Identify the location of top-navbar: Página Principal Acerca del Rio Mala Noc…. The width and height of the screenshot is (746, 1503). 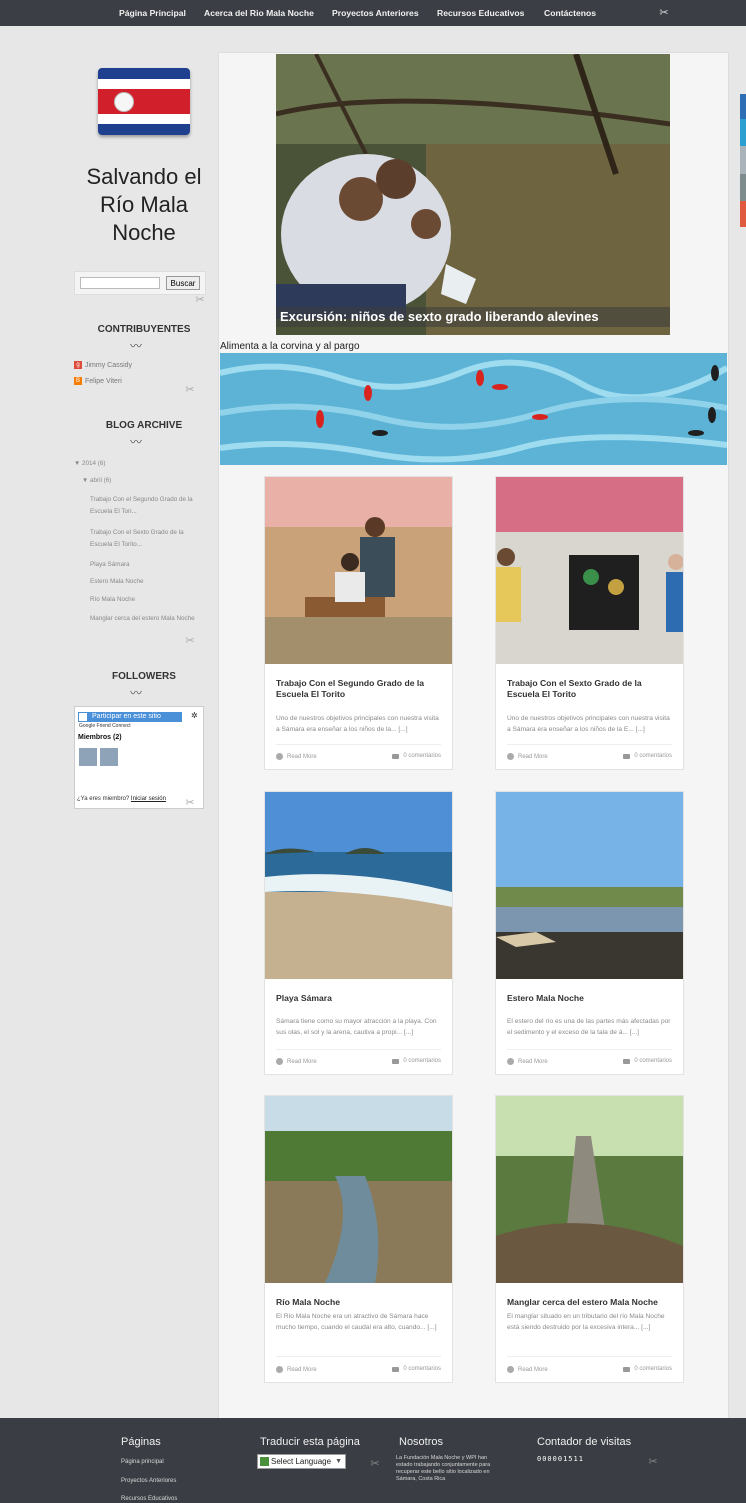
(373, 13).